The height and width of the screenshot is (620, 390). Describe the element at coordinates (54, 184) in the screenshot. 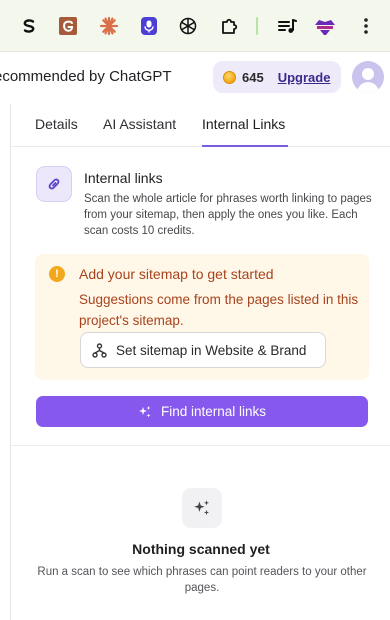

I see `link-icon` at that location.